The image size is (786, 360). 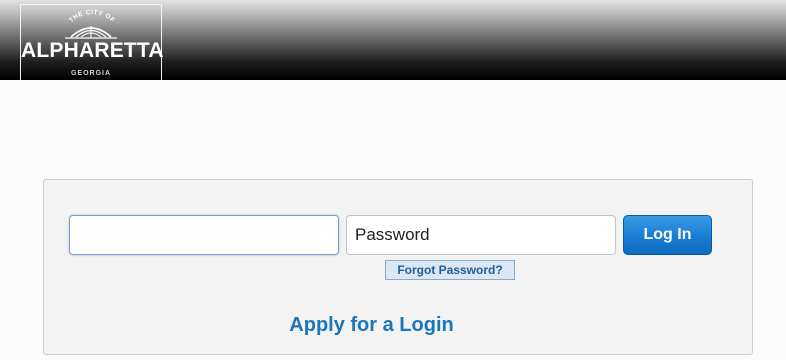 What do you see at coordinates (667, 235) in the screenshot?
I see `log-in-button: Log In` at bounding box center [667, 235].